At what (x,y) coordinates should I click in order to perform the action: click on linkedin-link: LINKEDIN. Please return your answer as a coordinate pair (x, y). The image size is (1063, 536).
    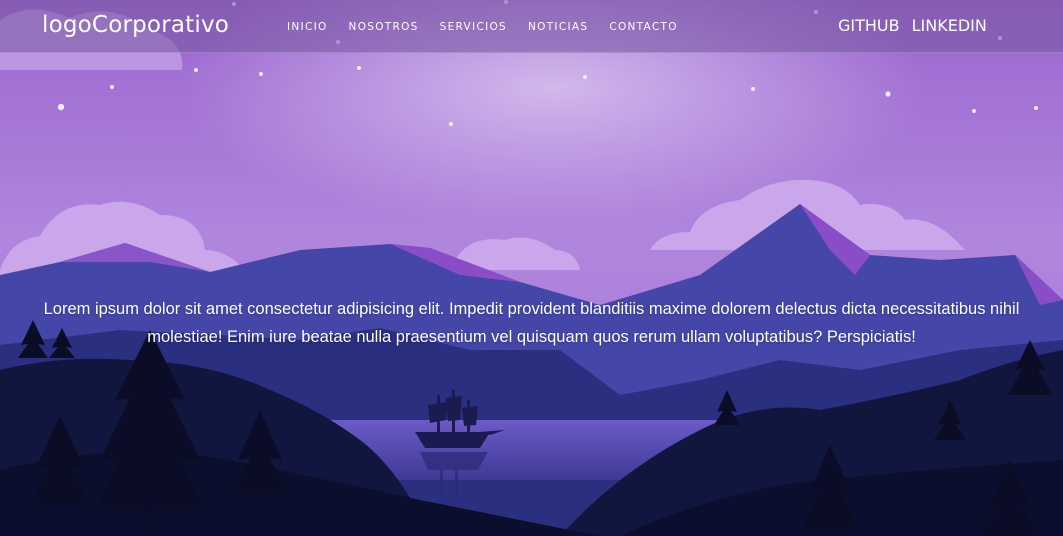
    Looking at the image, I should click on (949, 25).